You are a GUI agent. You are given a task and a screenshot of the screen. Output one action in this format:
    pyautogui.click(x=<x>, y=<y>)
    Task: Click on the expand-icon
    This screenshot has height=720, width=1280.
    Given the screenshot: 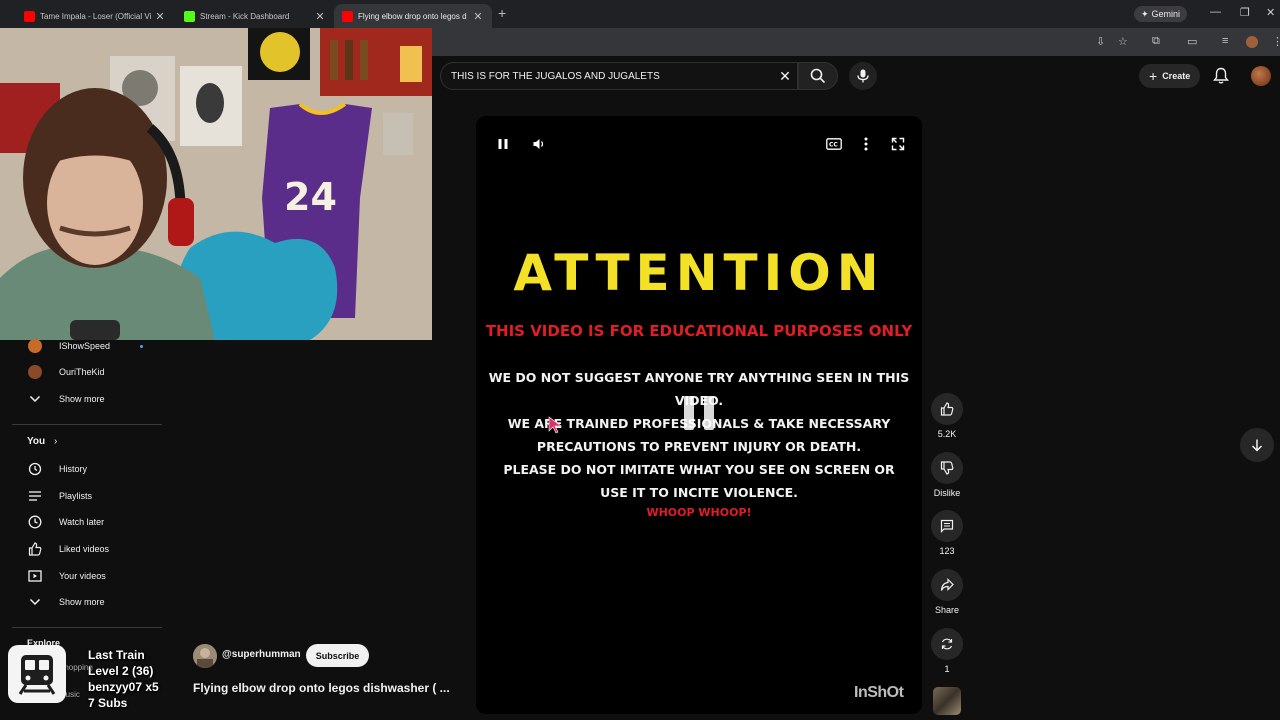 What is the action you would take?
    pyautogui.click(x=898, y=144)
    